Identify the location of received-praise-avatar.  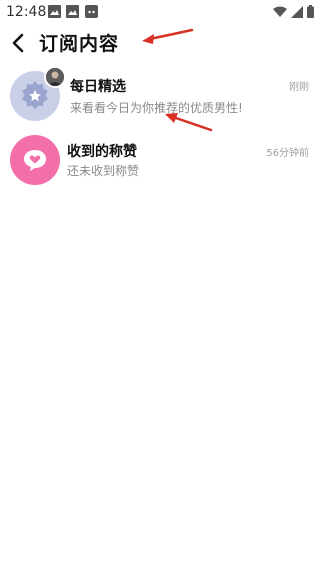
(35, 160).